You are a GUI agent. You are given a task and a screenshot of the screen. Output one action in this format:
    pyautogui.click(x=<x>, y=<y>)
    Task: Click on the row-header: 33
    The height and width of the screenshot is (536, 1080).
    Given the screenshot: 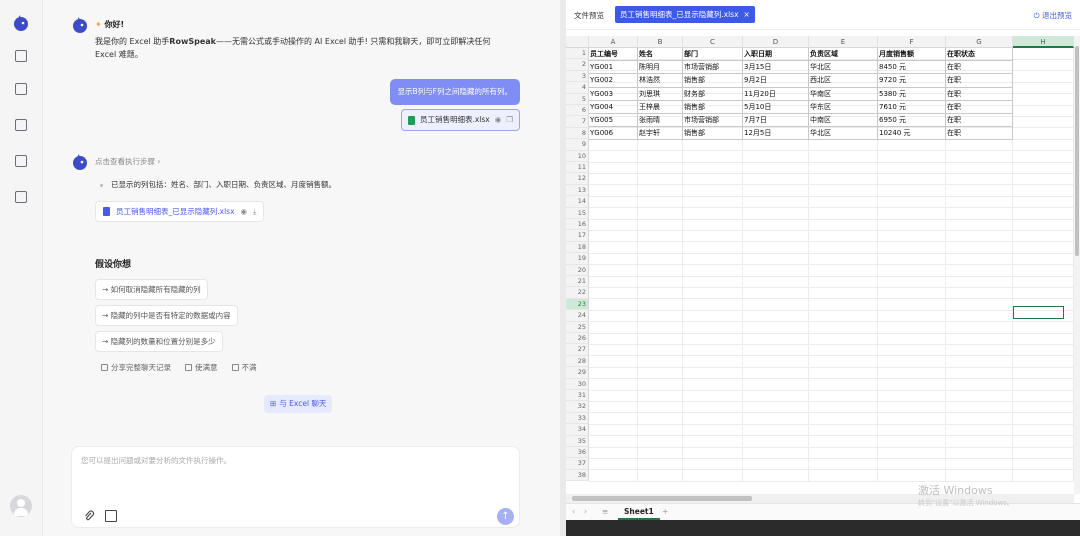 What is the action you would take?
    pyautogui.click(x=577, y=418)
    